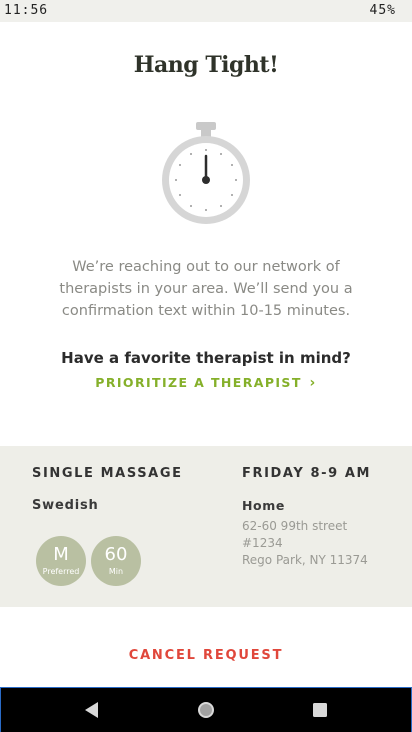  What do you see at coordinates (313, 383) in the screenshot?
I see `chevron-right-icon: ›` at bounding box center [313, 383].